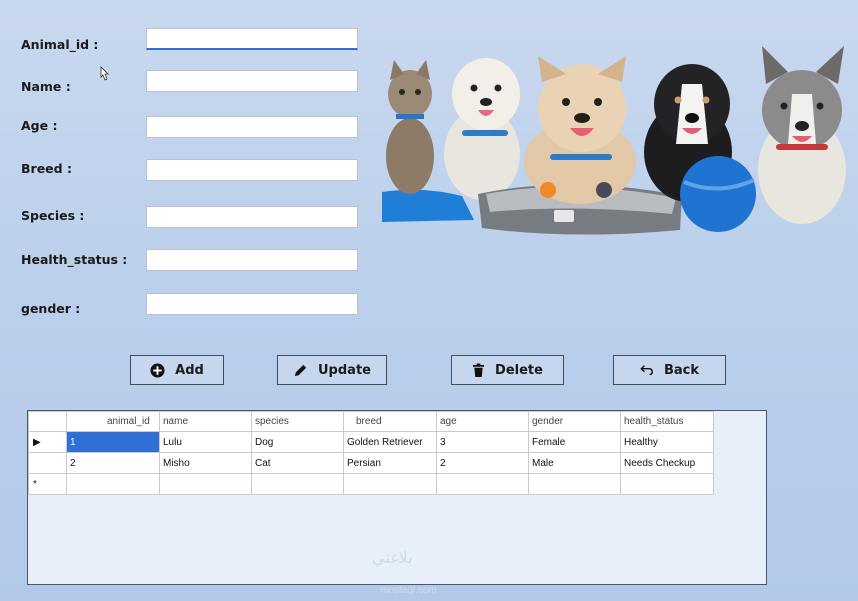  Describe the element at coordinates (667, 421) in the screenshot. I see `column-header-health-status: health_status` at that location.